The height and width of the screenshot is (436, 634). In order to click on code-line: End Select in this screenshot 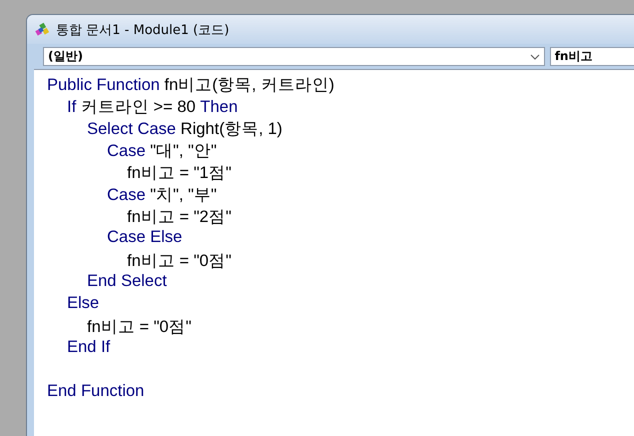, I will do `click(127, 282)`.